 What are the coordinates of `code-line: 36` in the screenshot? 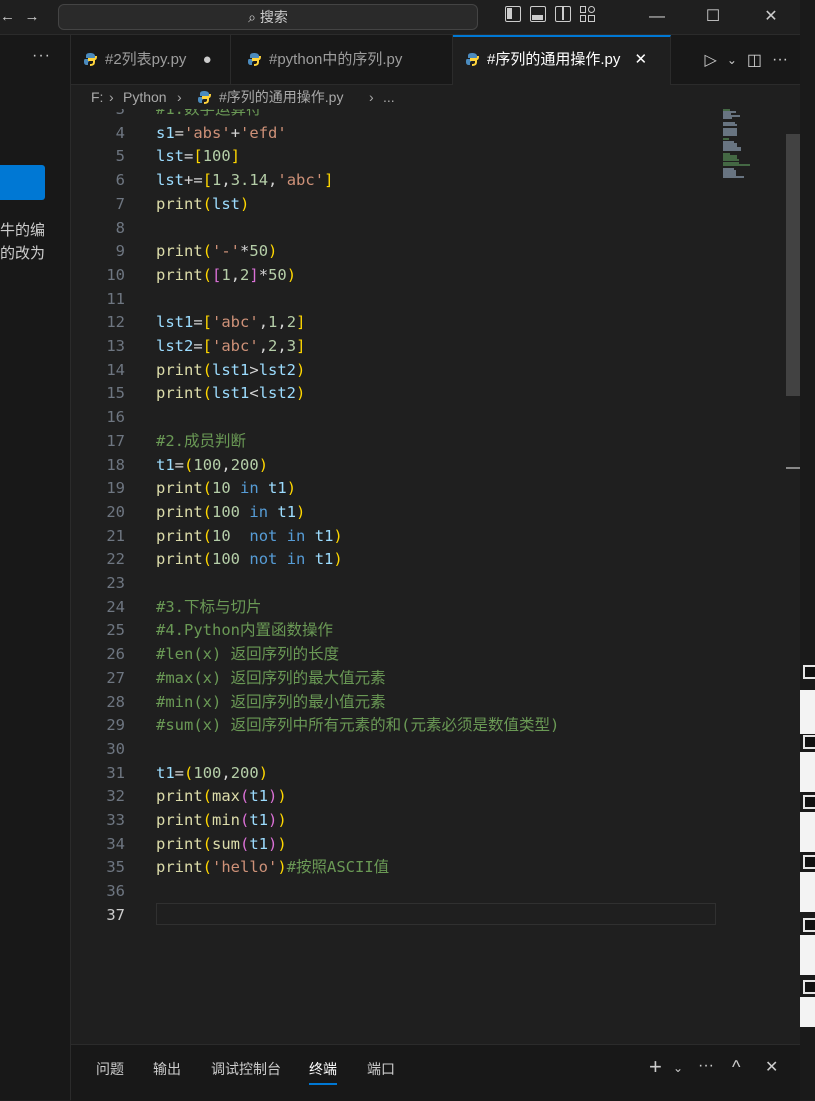 It's located at (428, 891).